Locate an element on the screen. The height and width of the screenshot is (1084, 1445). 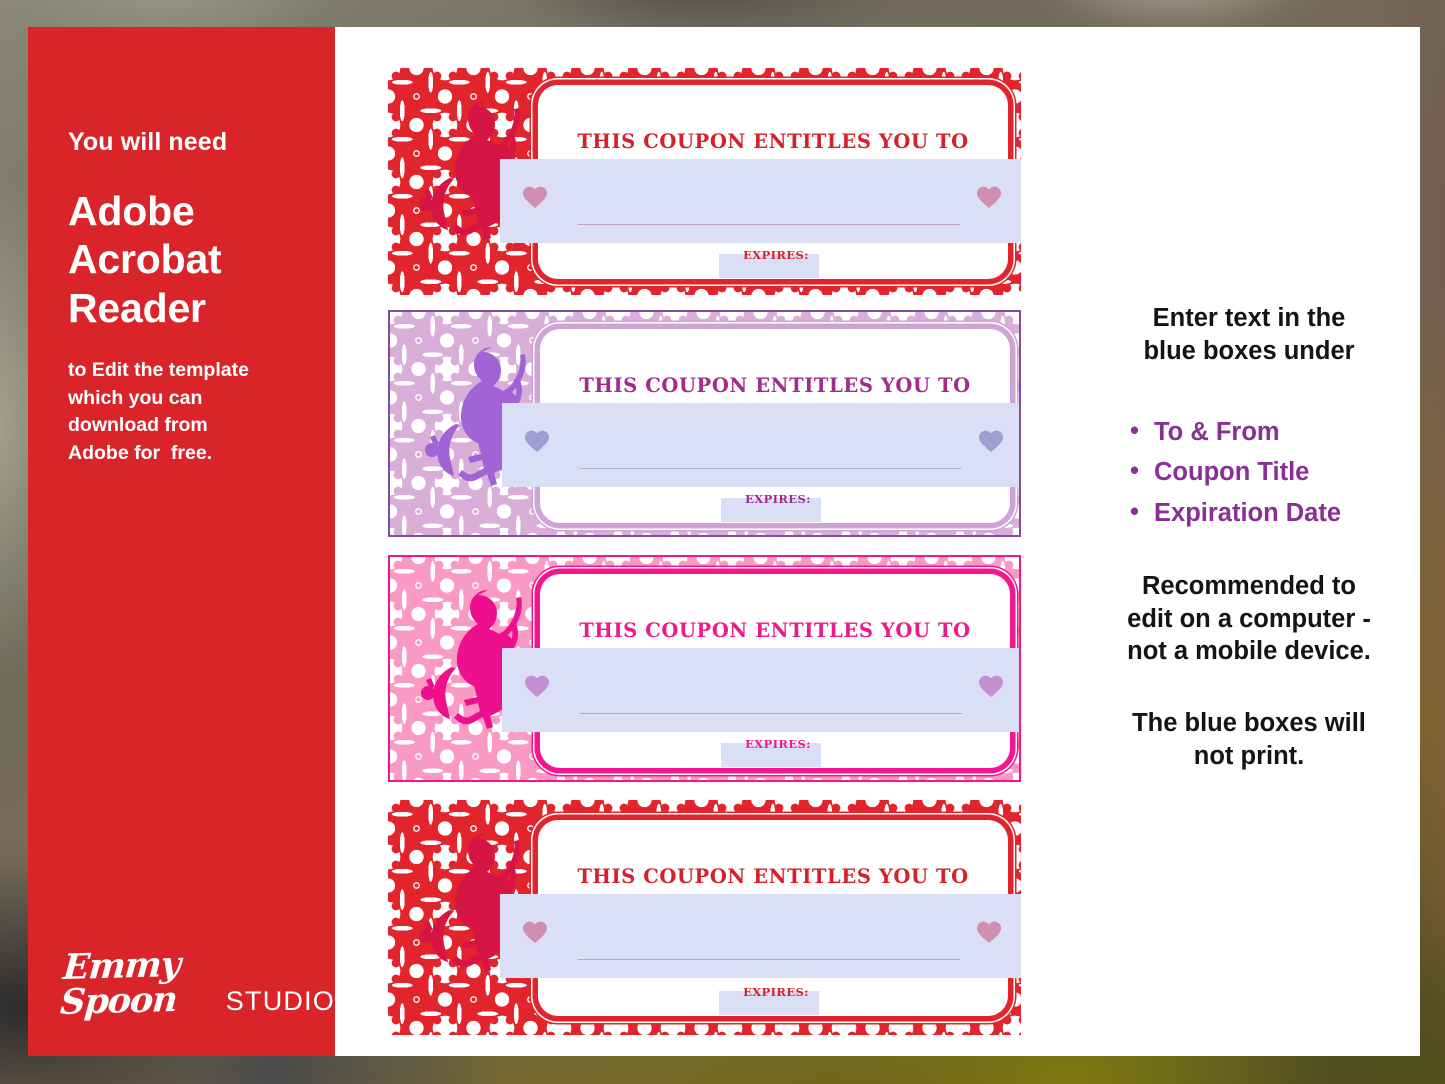
coupon-red-4: THIS COUPON ENTITLES YOU TO EXPIRES: is located at coordinates (704, 917).